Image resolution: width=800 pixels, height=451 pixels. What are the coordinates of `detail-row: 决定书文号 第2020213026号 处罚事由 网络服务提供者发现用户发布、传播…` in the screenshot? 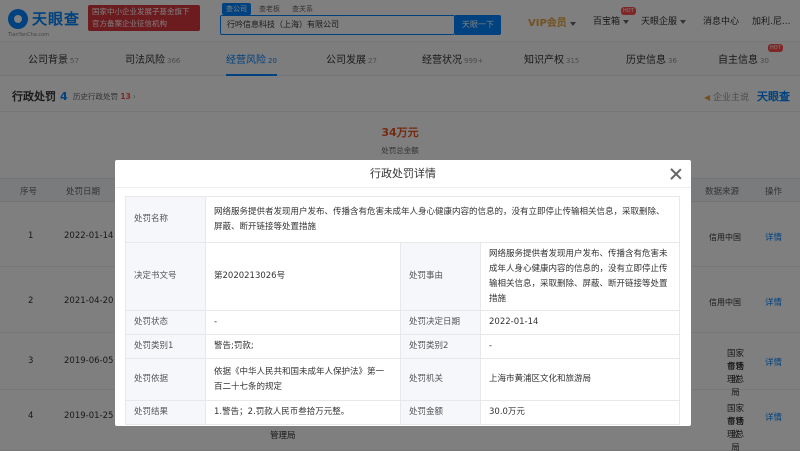 It's located at (402, 276).